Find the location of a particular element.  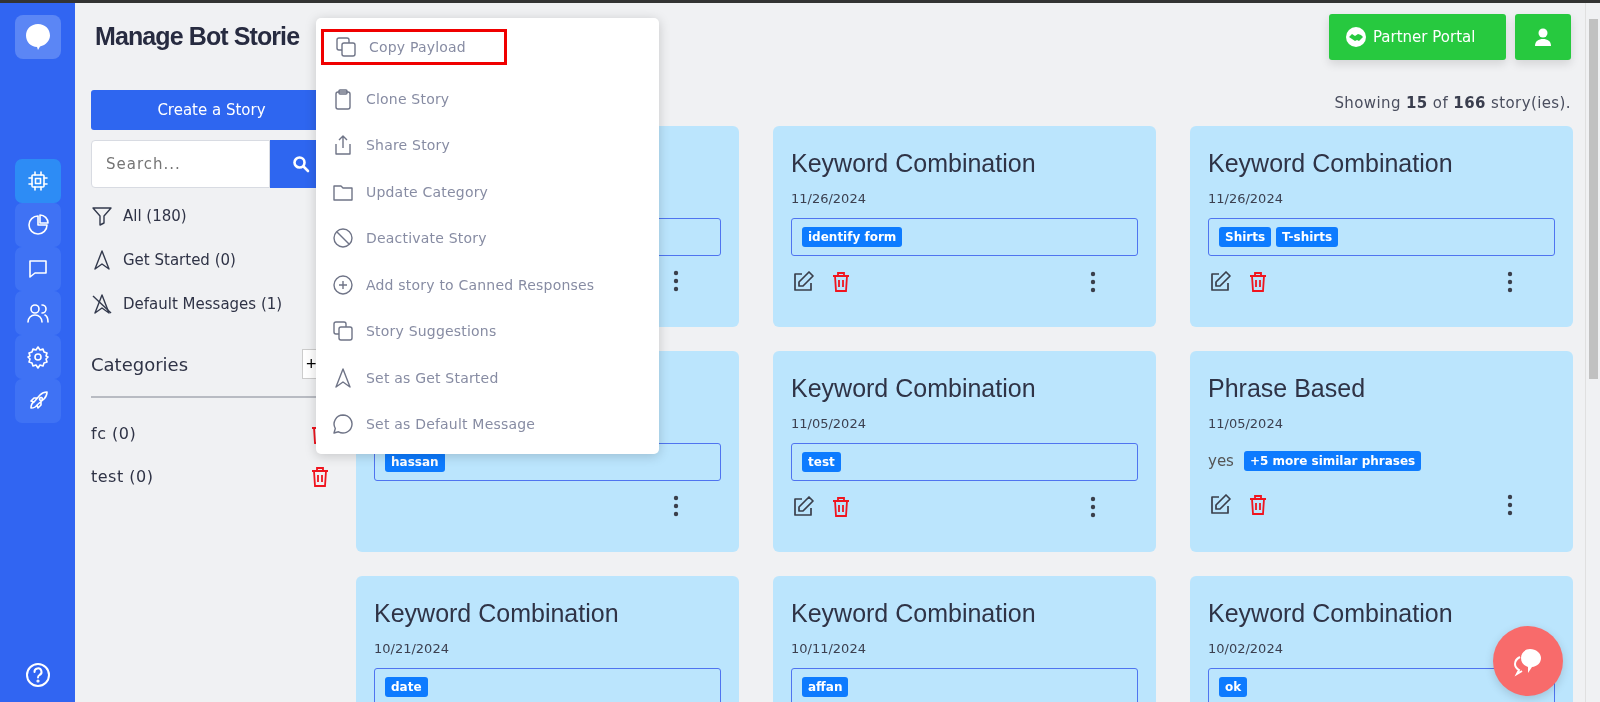

menu-item: Deactivate Story is located at coordinates (493, 238).